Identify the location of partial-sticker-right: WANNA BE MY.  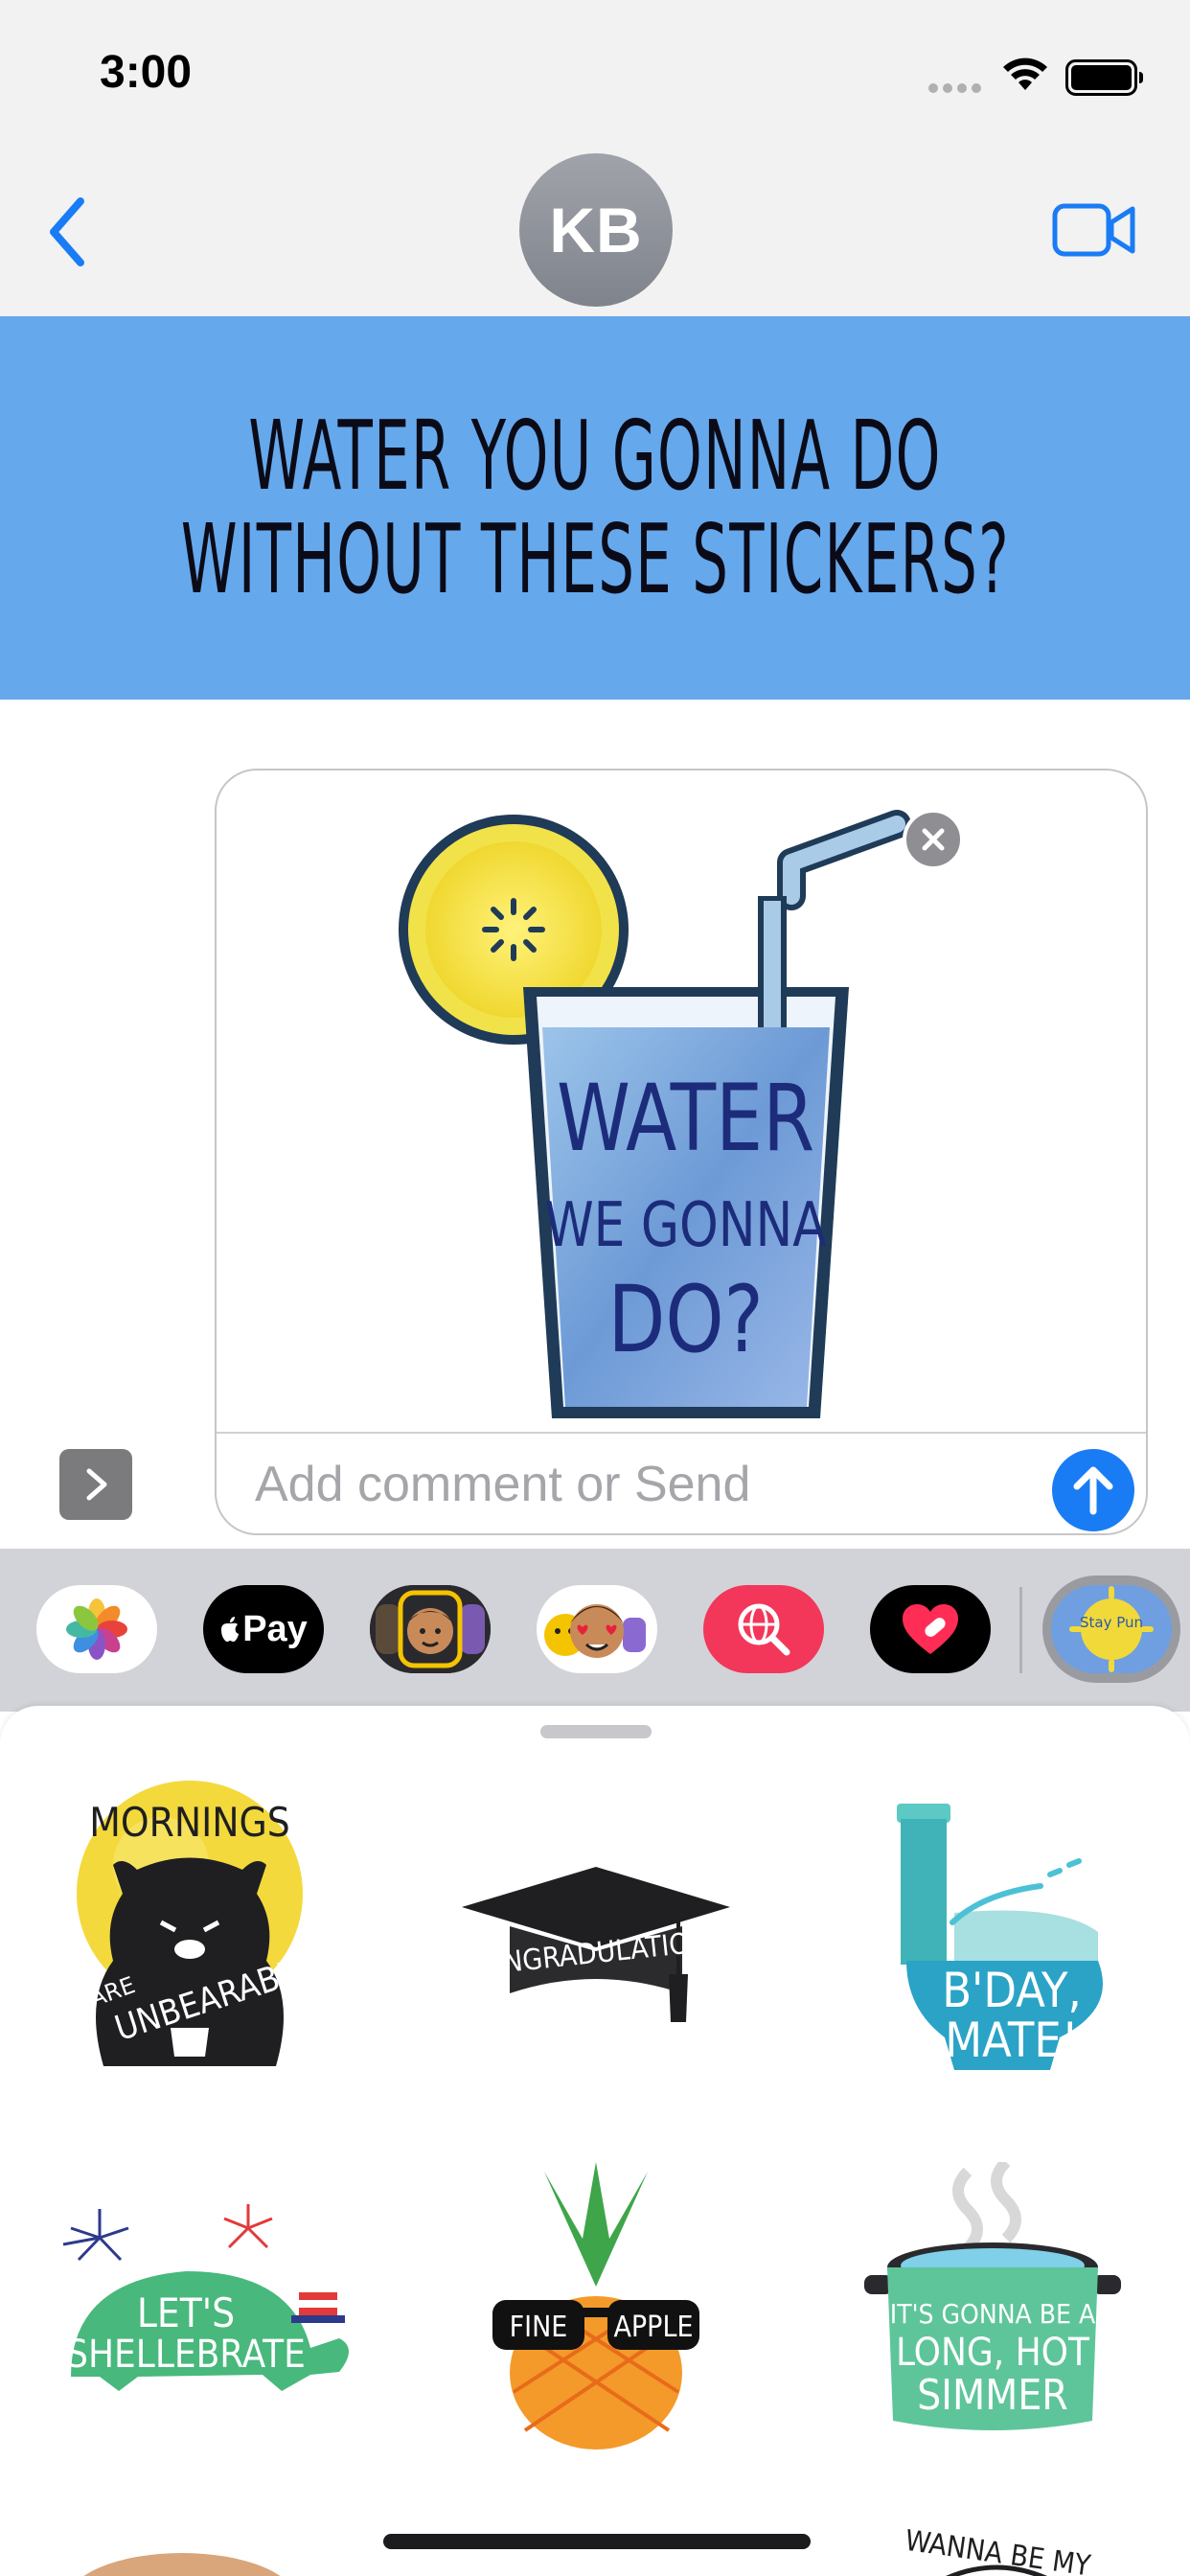
(996, 2545).